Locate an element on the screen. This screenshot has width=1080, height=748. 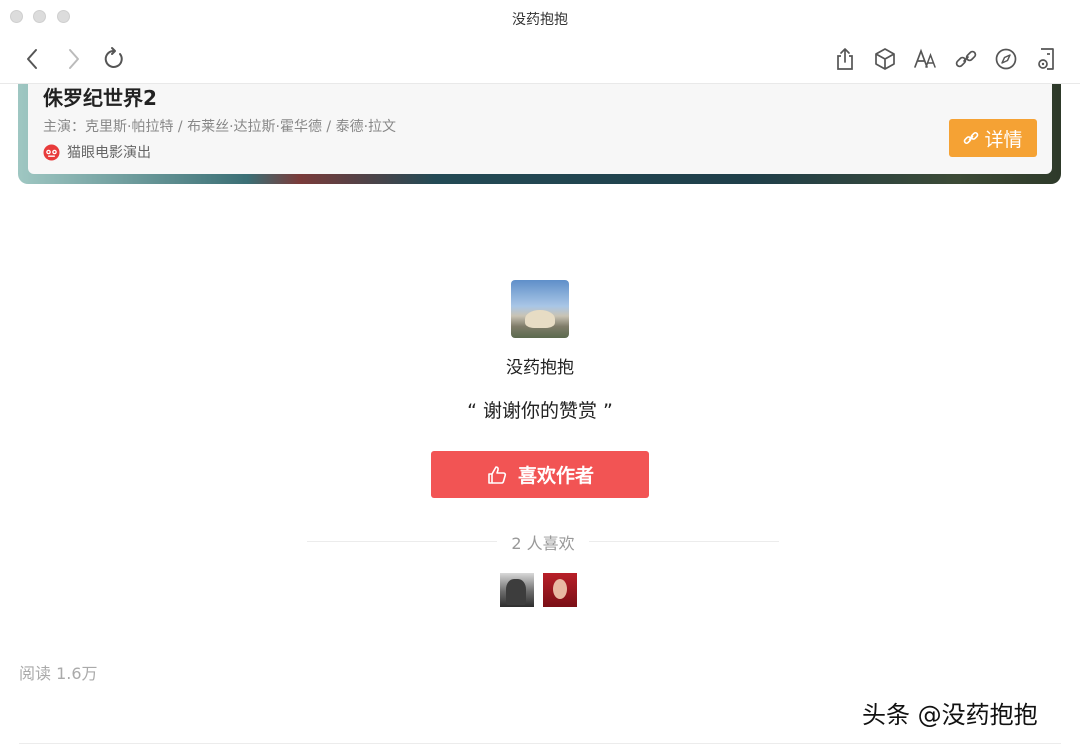
forward-icon is located at coordinates (74, 59).